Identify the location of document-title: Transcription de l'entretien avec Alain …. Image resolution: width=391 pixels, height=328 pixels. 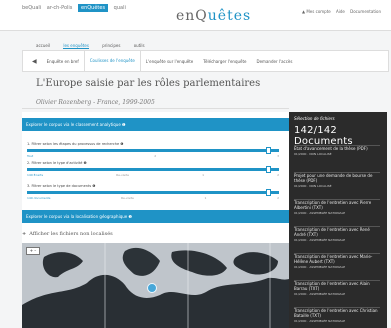
(332, 286).